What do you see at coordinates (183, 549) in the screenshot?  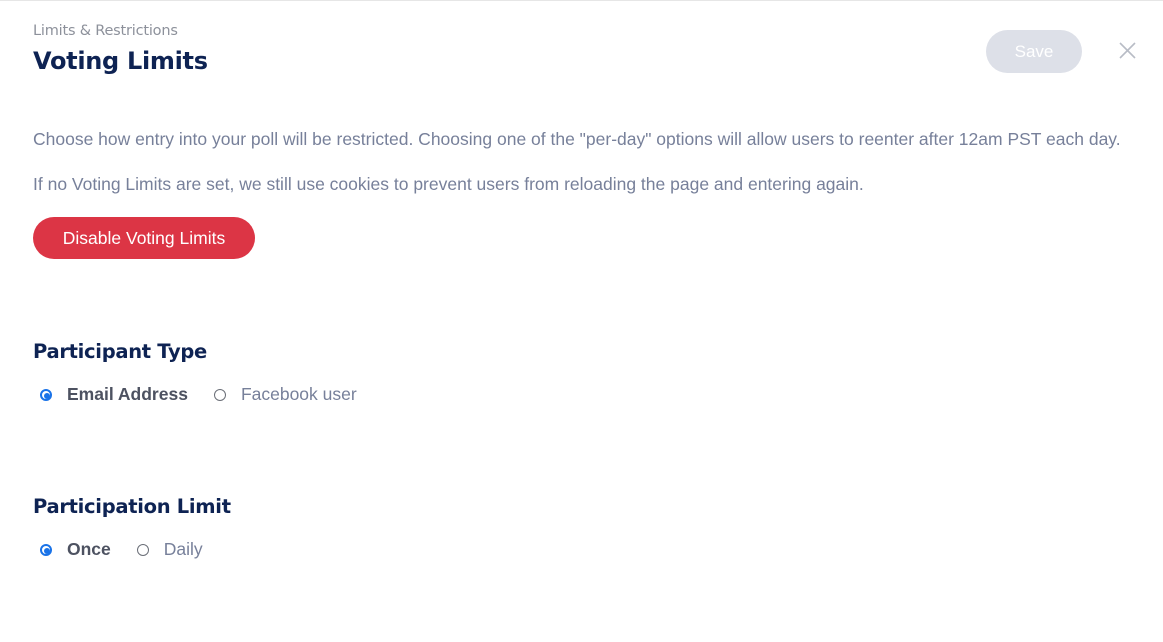 I see `radio-label: Daily` at bounding box center [183, 549].